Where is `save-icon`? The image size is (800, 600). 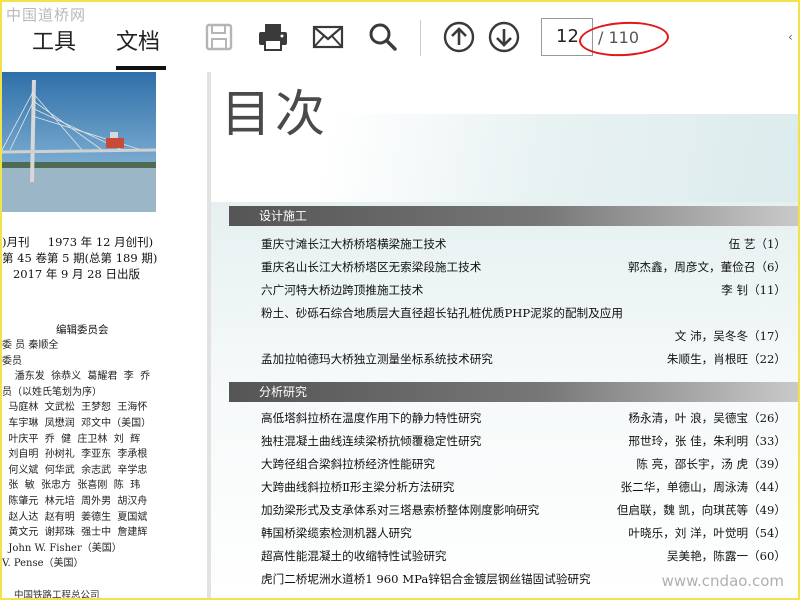
save-icon is located at coordinates (219, 37).